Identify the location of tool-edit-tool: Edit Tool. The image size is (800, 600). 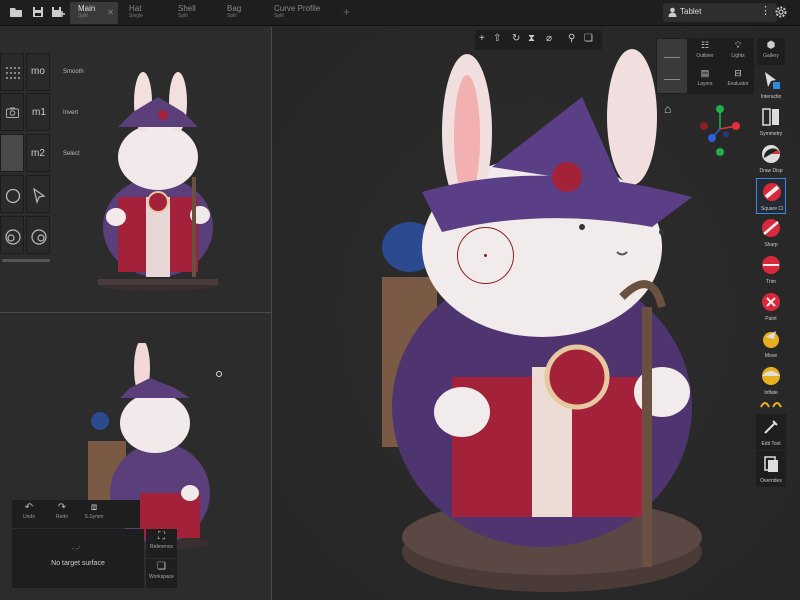
(771, 432).